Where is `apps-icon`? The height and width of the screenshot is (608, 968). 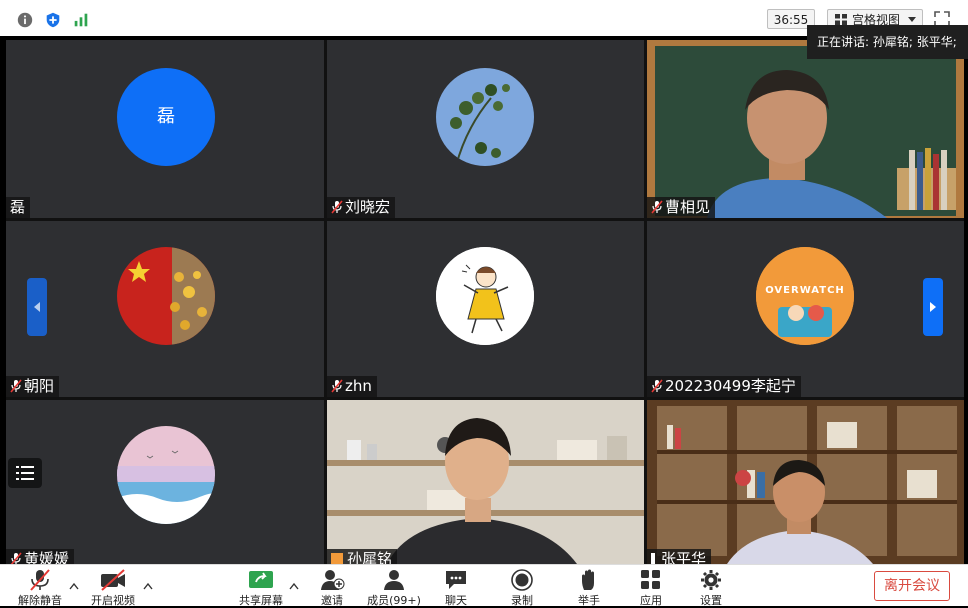 apps-icon is located at coordinates (650, 579).